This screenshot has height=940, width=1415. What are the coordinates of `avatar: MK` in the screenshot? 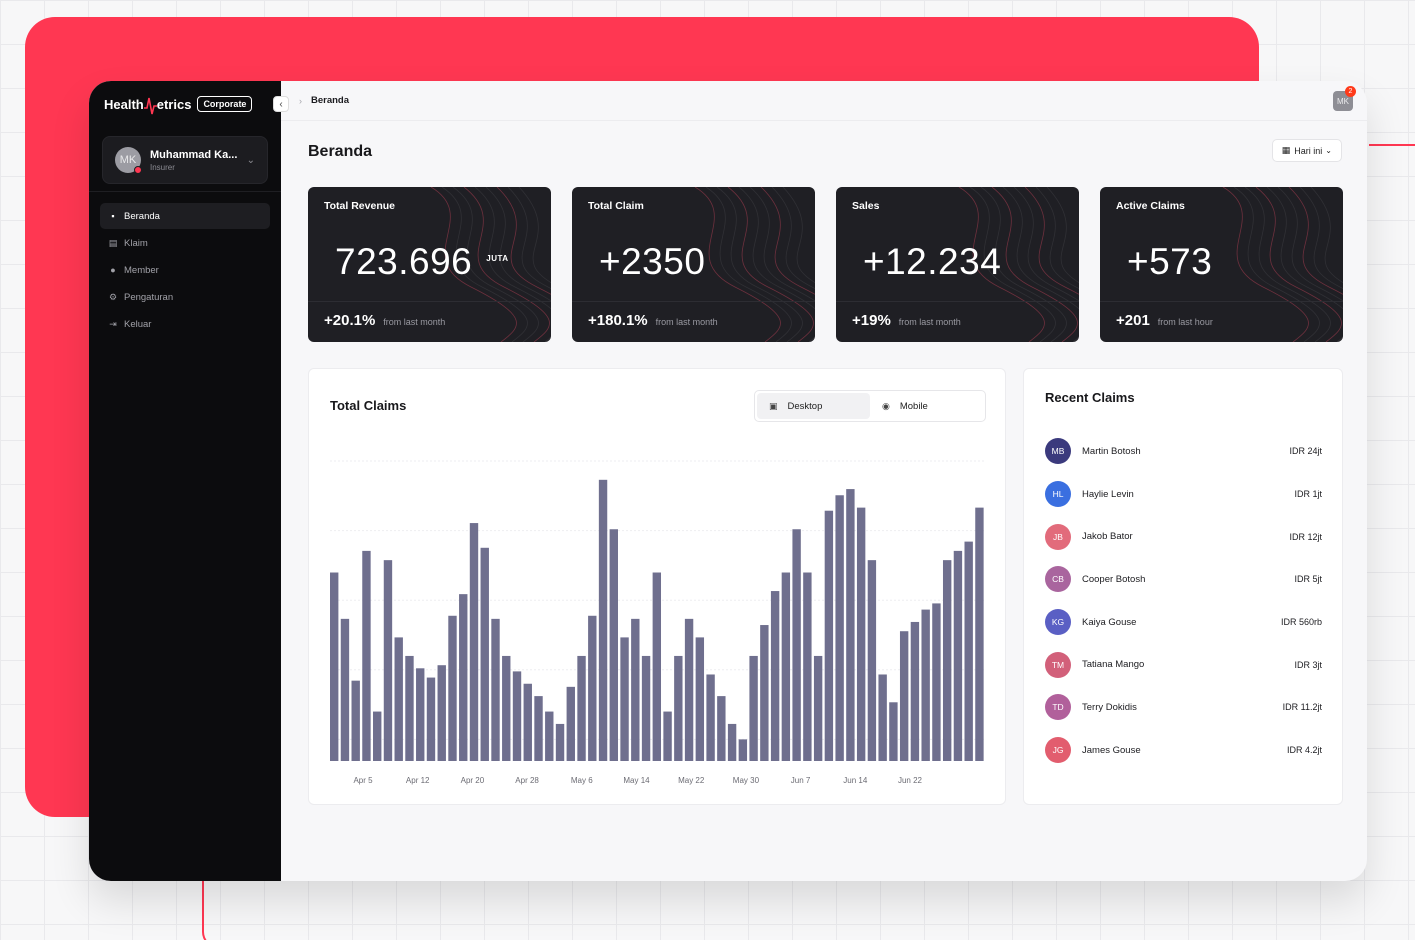 It's located at (128, 160).